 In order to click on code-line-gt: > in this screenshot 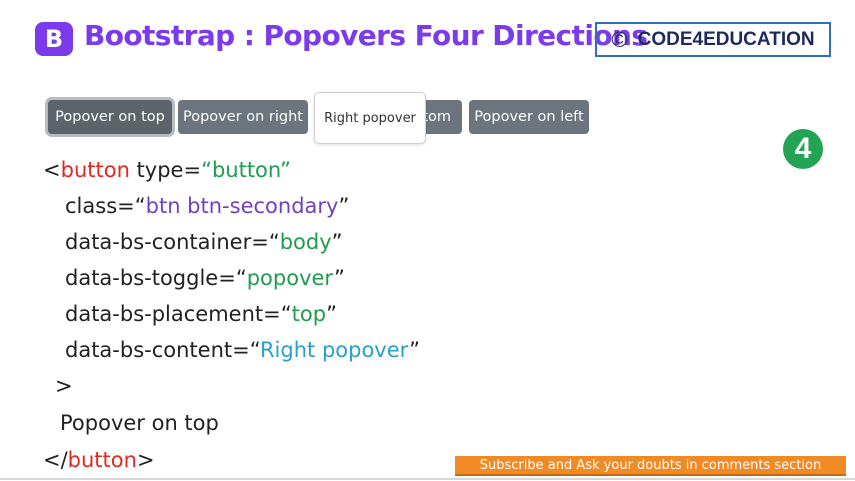, I will do `click(64, 386)`.